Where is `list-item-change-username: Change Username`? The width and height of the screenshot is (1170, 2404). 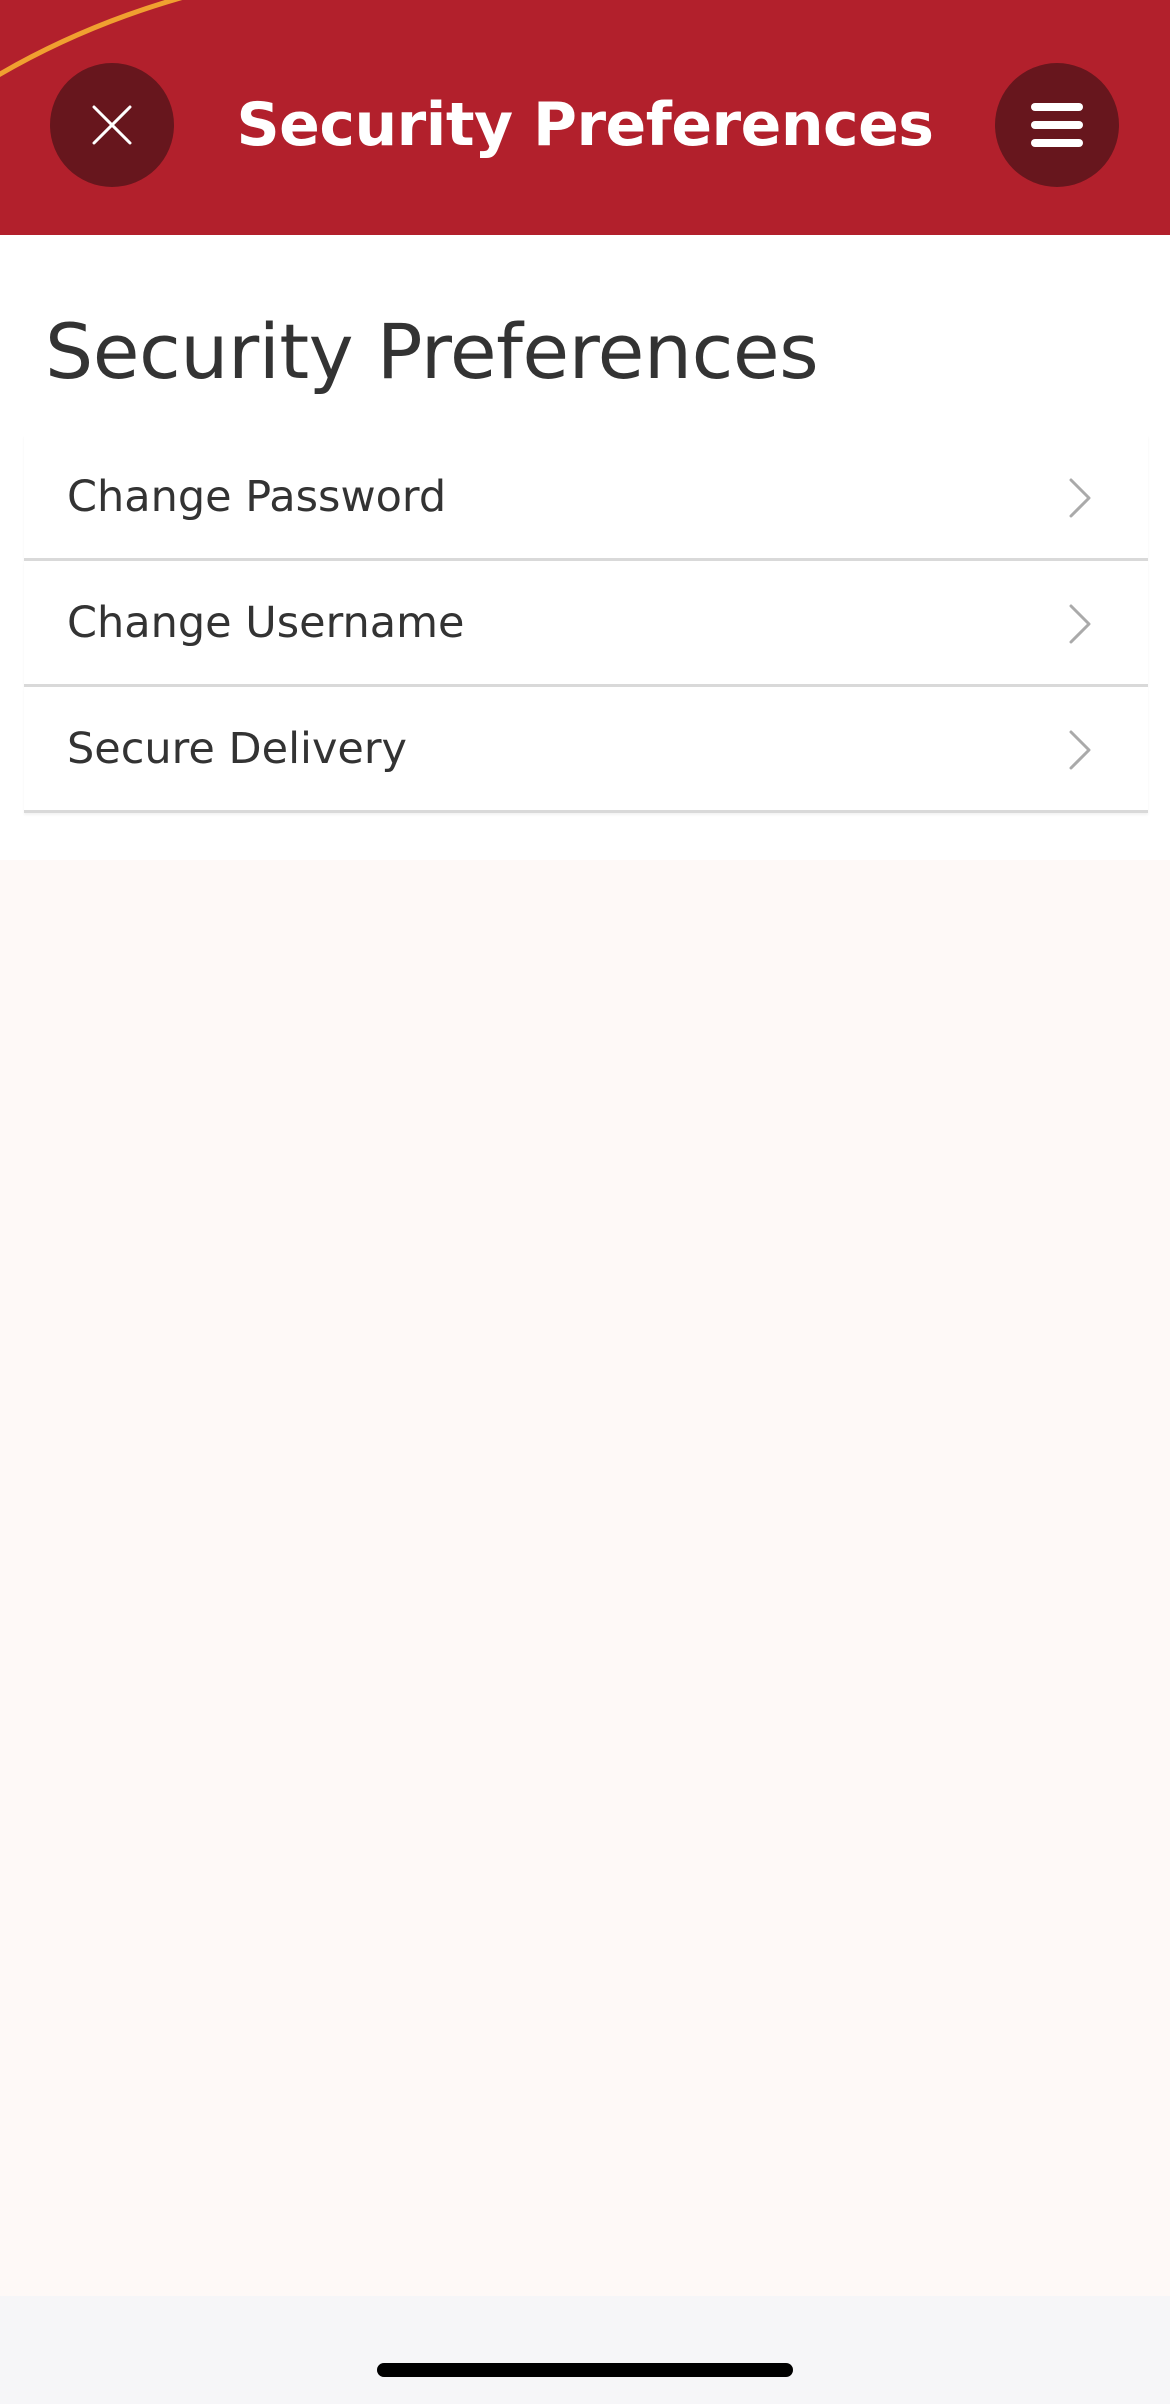 list-item-change-username: Change Username is located at coordinates (586, 624).